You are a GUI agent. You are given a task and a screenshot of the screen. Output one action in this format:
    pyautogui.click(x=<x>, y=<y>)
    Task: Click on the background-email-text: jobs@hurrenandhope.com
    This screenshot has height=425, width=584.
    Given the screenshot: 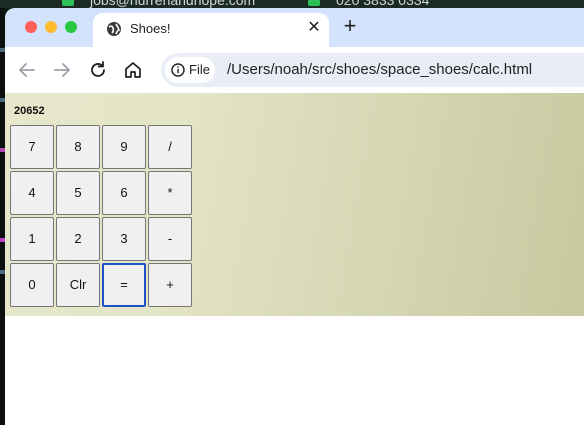 What is the action you would take?
    pyautogui.click(x=173, y=4)
    